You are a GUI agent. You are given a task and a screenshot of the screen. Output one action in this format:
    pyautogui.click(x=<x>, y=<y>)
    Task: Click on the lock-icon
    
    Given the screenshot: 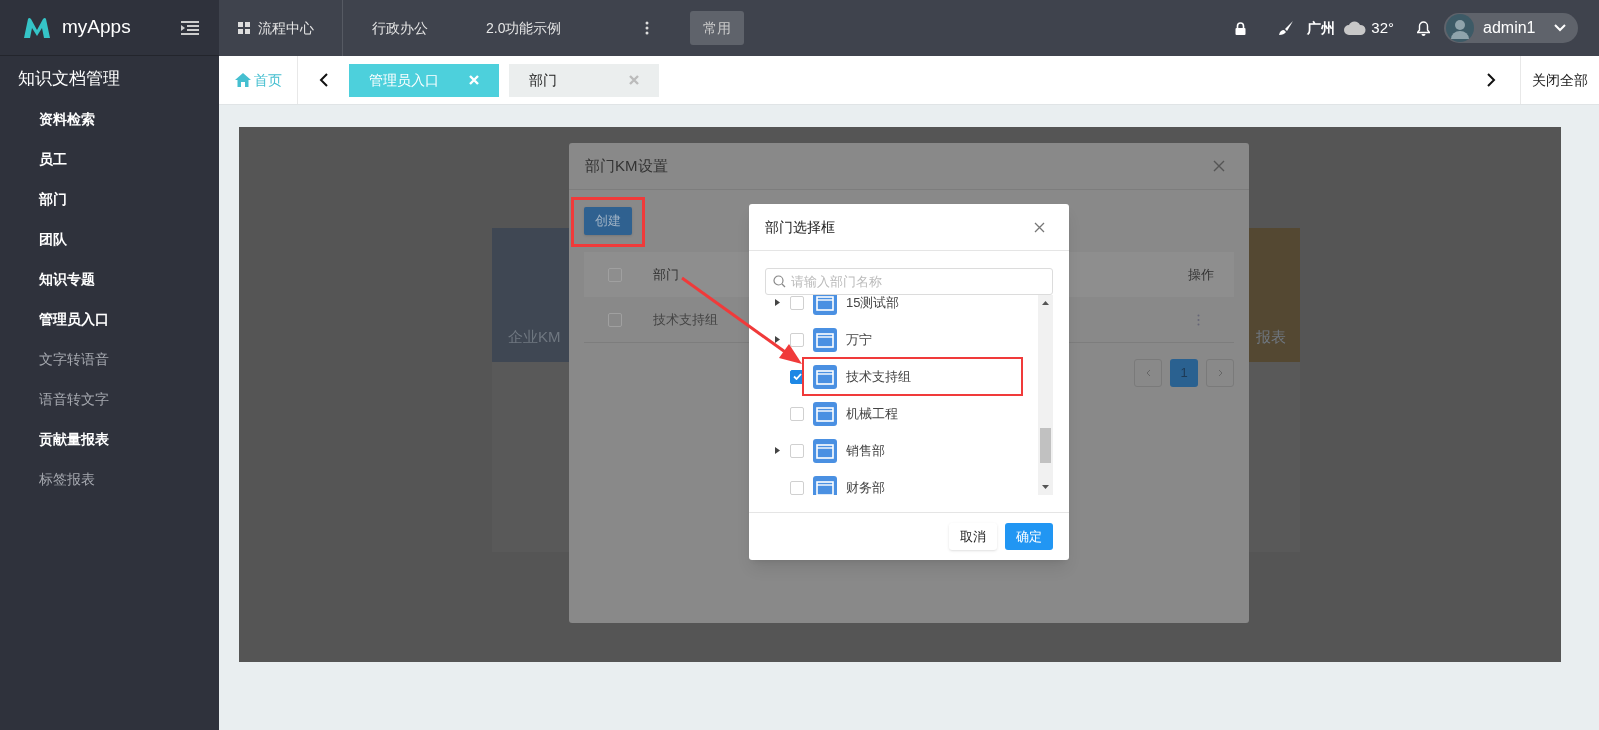 What is the action you would take?
    pyautogui.click(x=1241, y=28)
    